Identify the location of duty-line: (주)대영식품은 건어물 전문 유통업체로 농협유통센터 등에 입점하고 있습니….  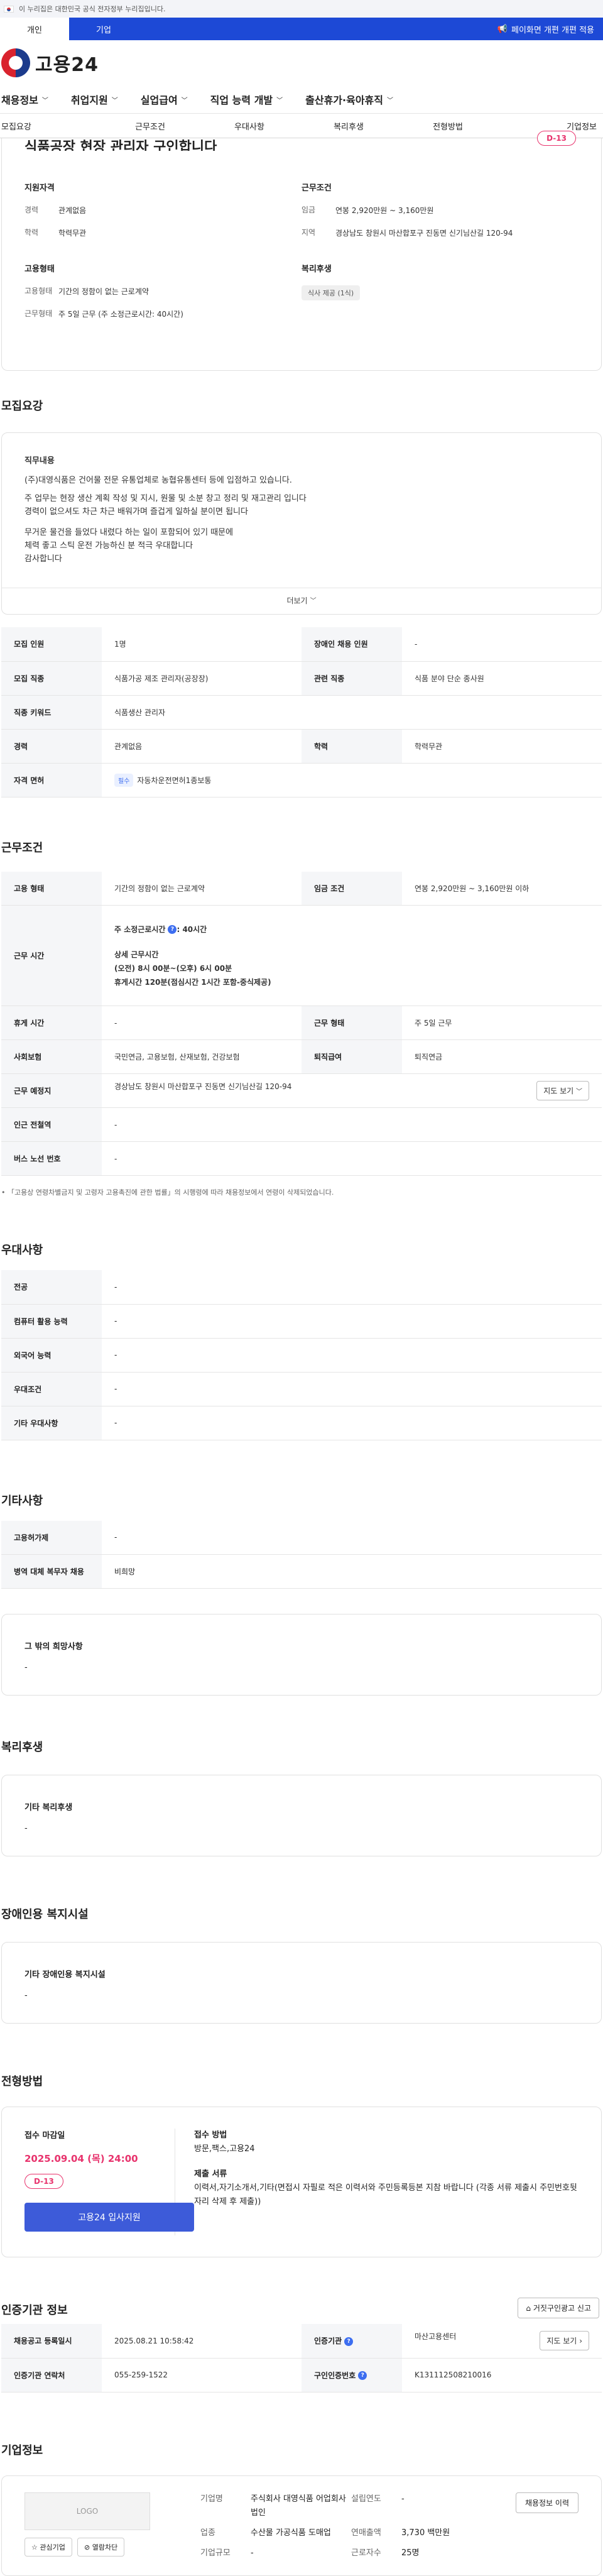
(158, 480).